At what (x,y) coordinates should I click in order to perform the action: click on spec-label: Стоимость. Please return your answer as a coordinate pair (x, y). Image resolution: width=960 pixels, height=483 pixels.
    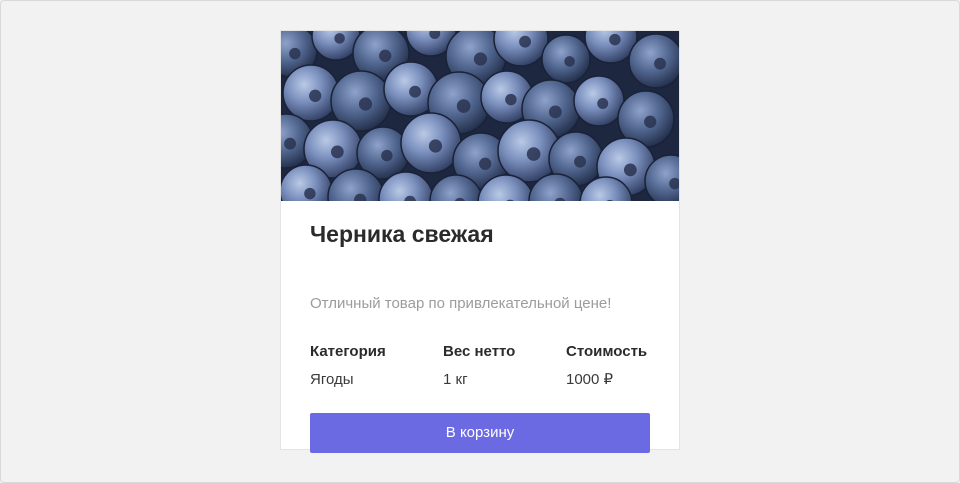
    Looking at the image, I should click on (607, 351).